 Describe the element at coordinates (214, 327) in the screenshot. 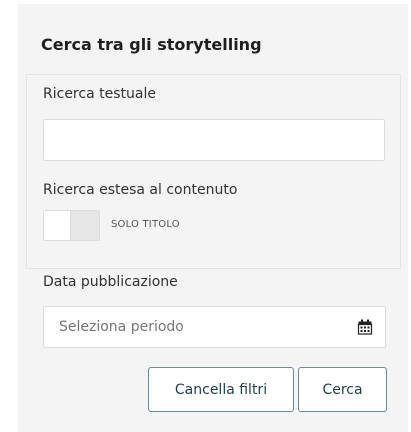

I see `date-range-picker: Seleziona periodo` at that location.